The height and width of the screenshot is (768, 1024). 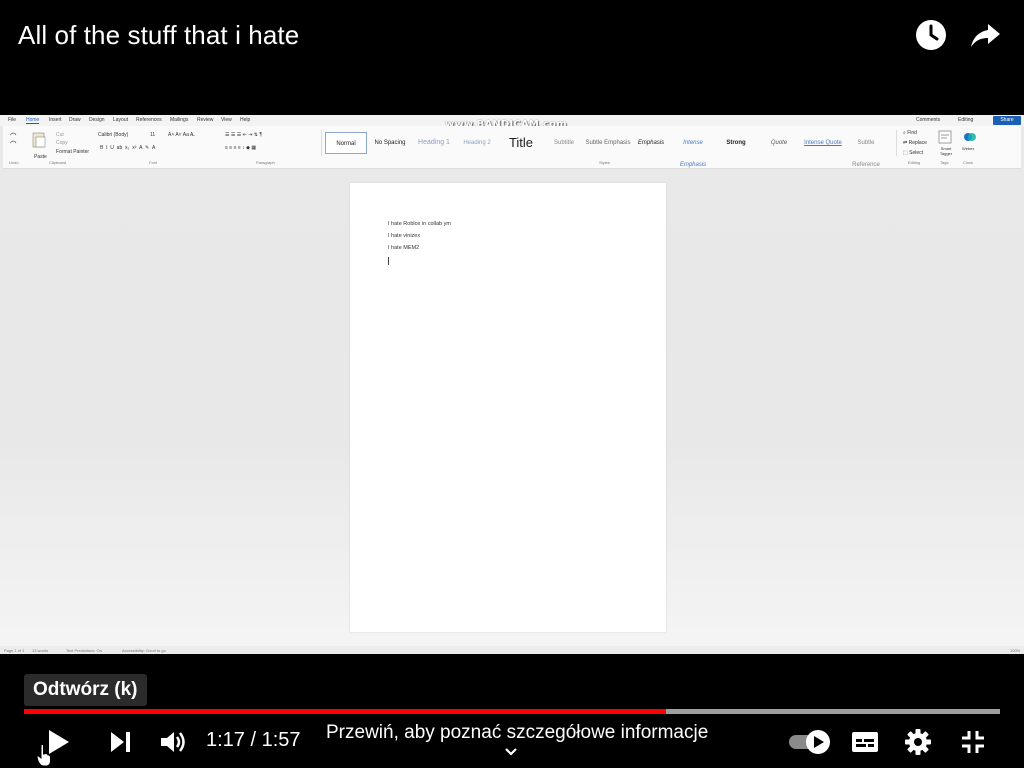 What do you see at coordinates (404, 248) in the screenshot?
I see `document-line: I hate MEM2` at bounding box center [404, 248].